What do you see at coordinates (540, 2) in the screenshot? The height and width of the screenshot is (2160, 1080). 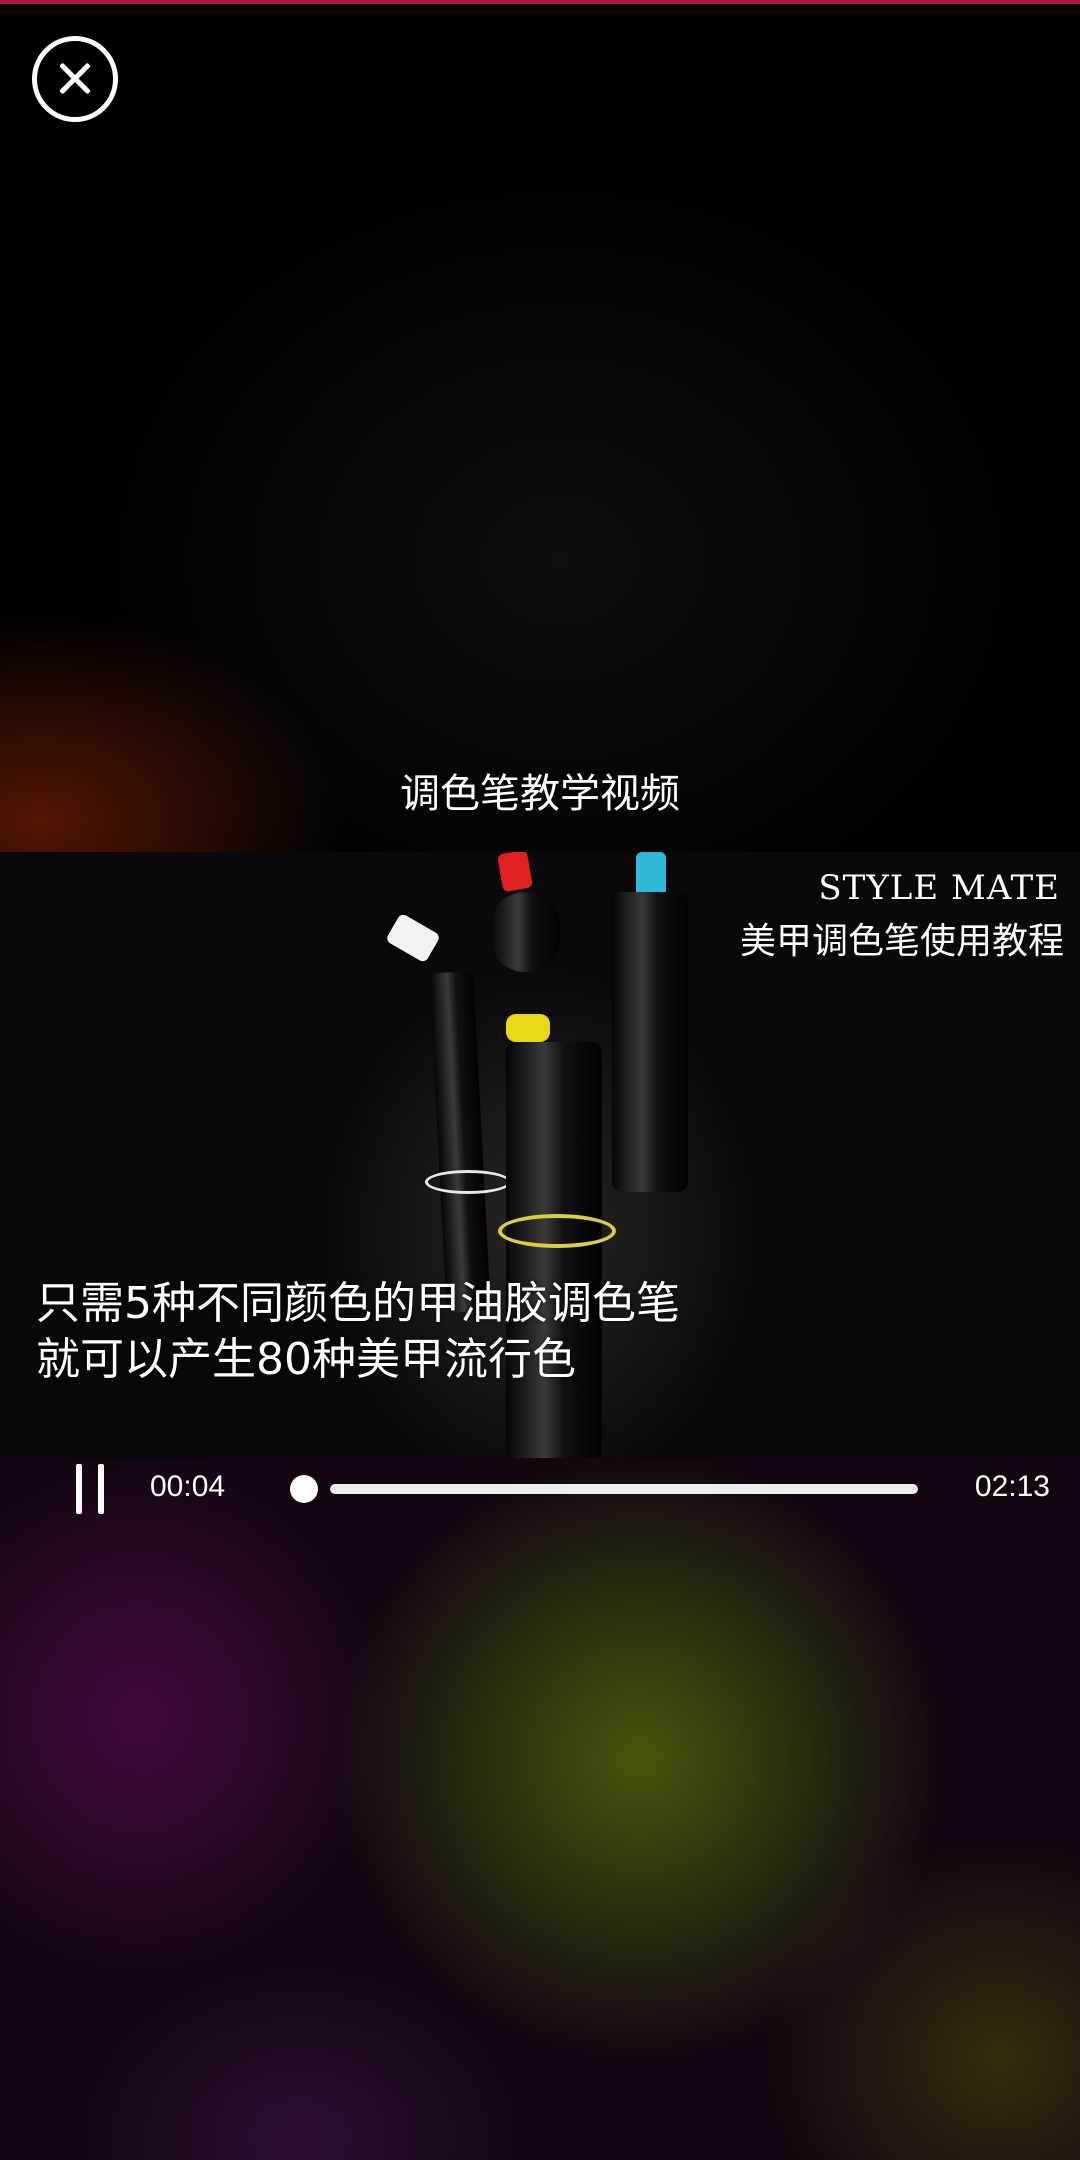 I see `top-accent-bar` at bounding box center [540, 2].